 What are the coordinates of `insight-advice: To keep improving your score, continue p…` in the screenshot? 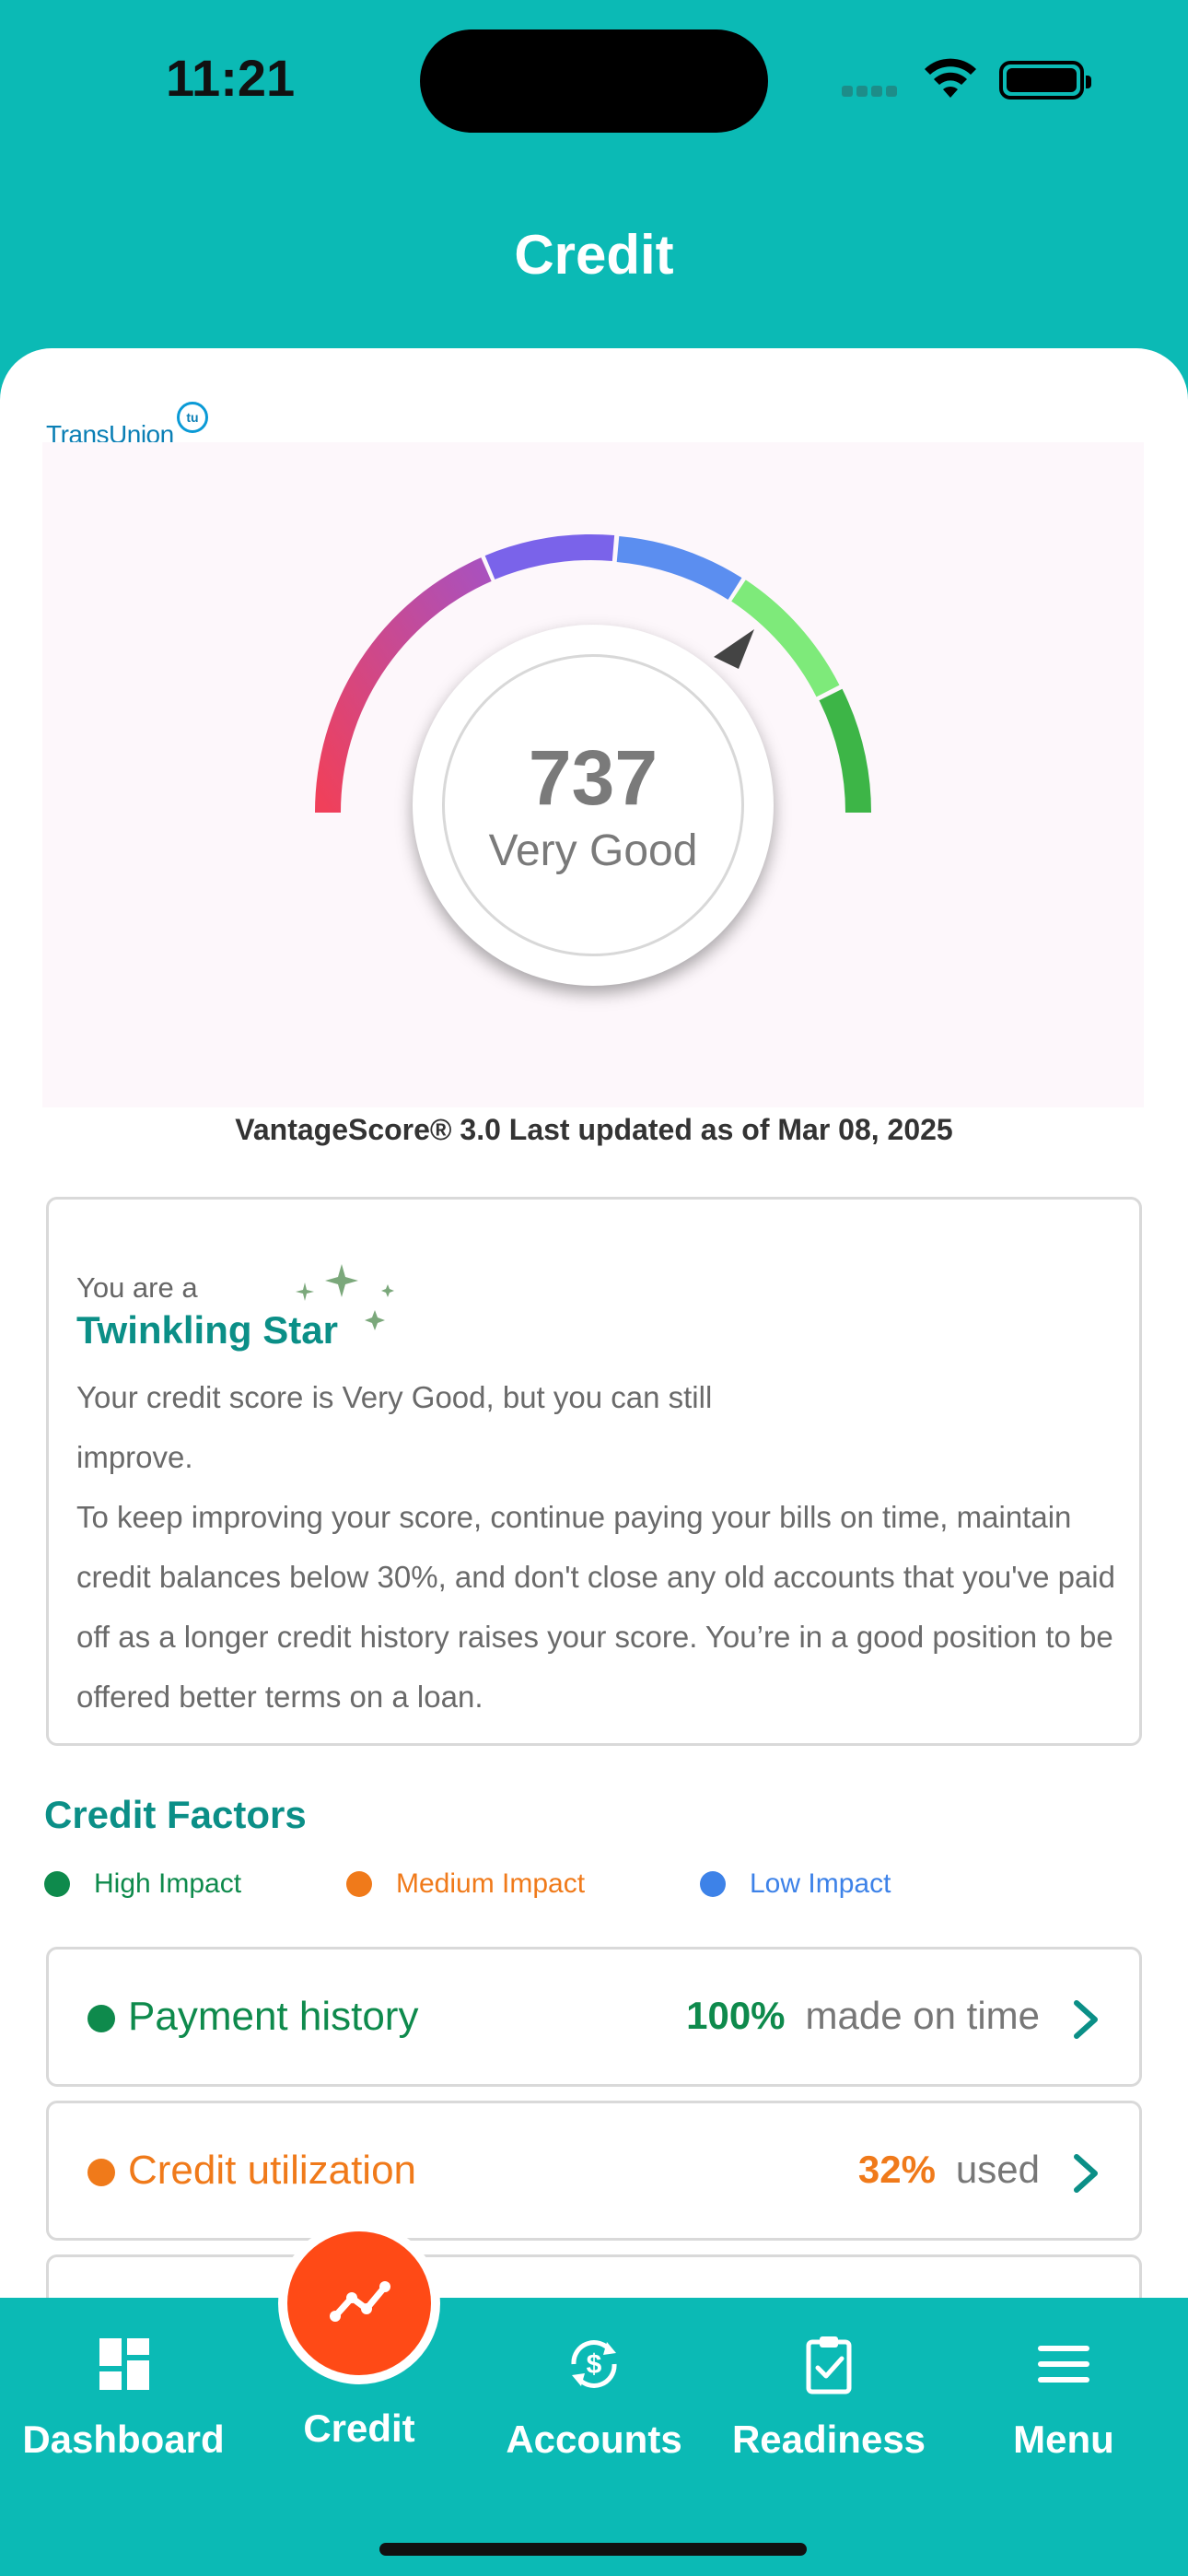 It's located at (595, 1607).